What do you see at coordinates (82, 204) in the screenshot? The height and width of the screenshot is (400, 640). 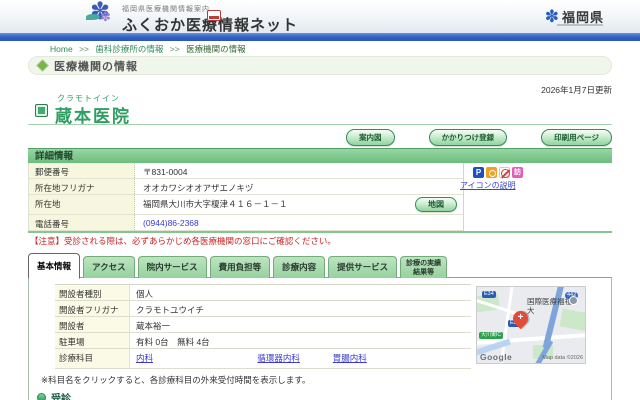 I see `row-label: 所在地` at bounding box center [82, 204].